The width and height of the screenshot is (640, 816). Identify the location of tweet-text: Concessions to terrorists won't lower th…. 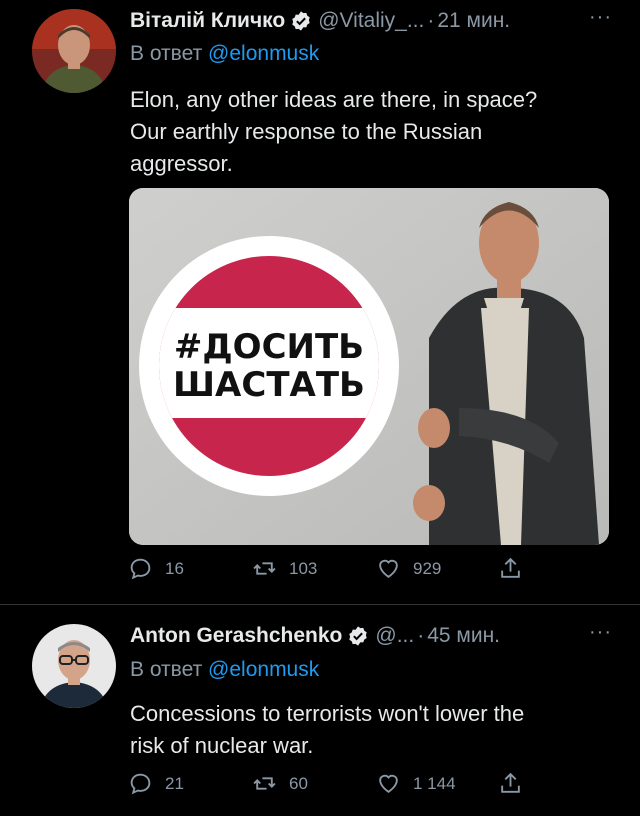
(327, 729).